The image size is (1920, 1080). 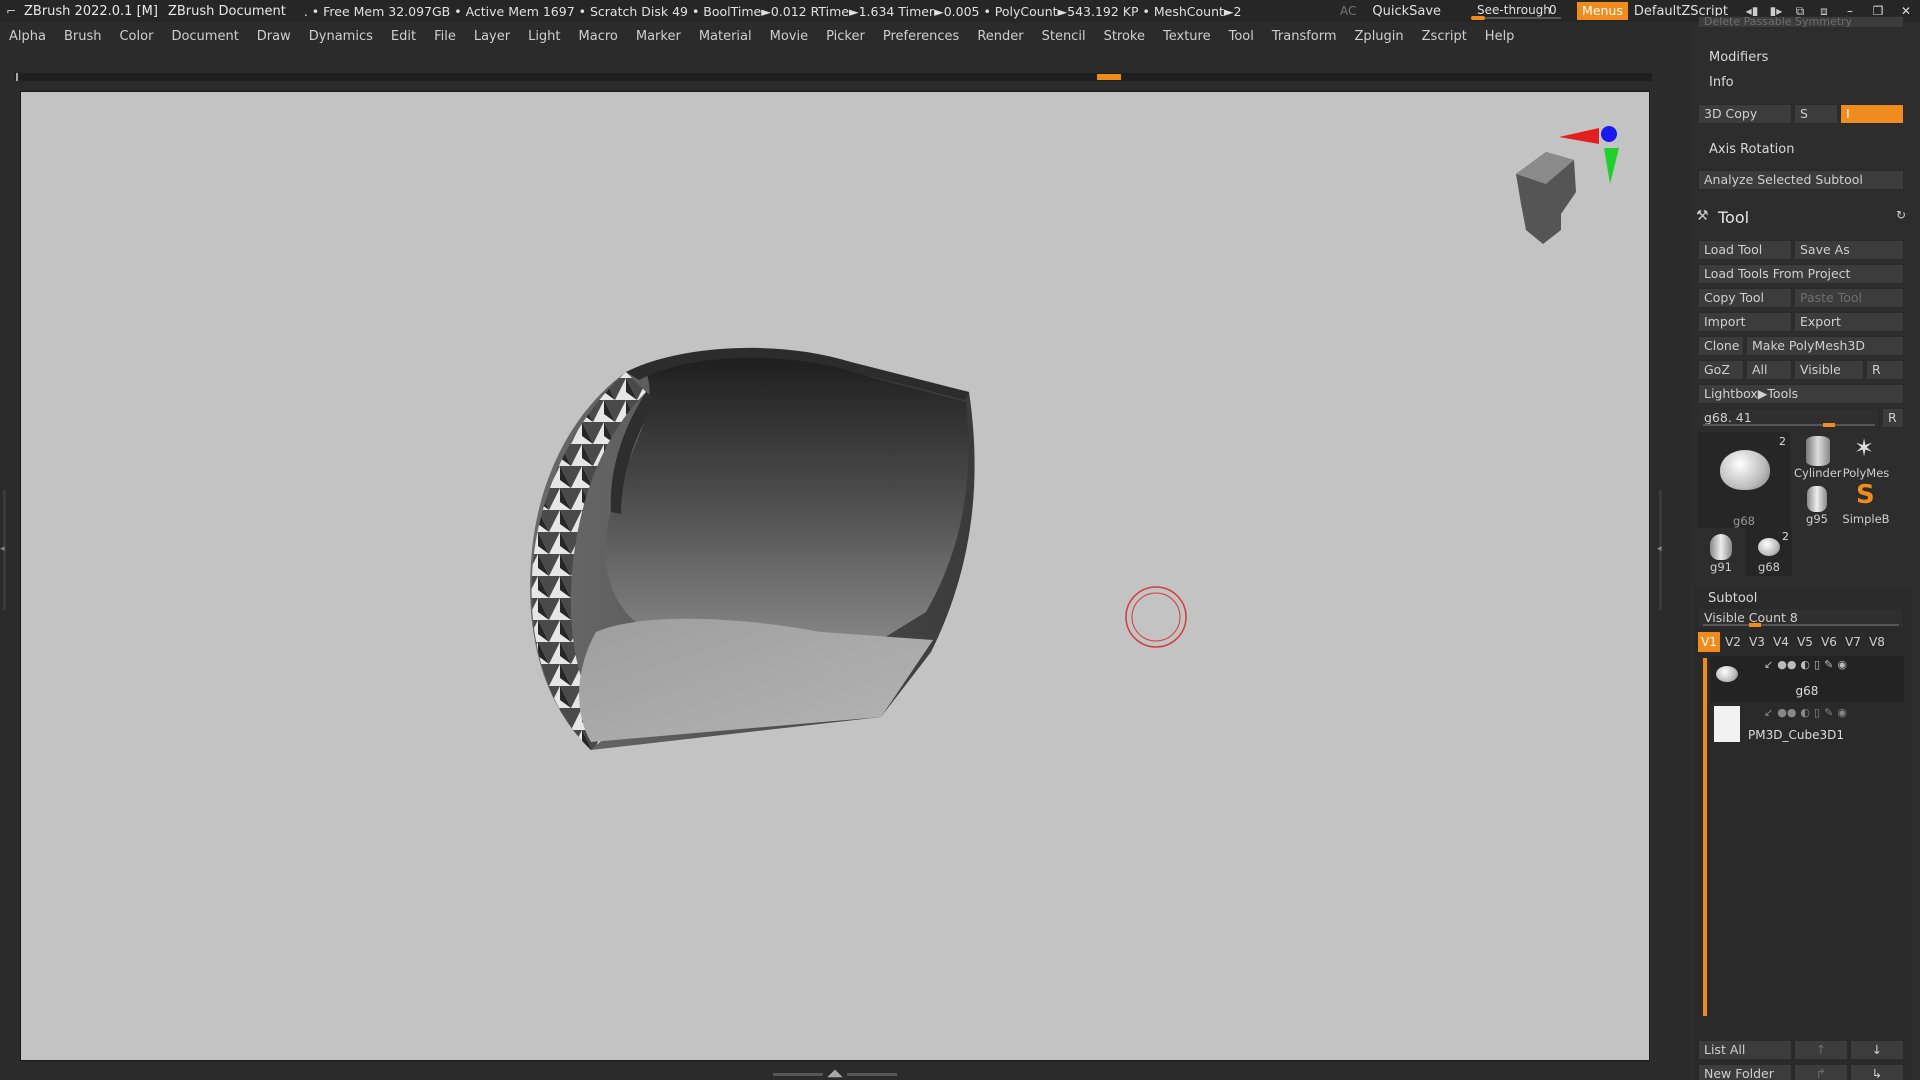 What do you see at coordinates (1757, 642) in the screenshot?
I see `vset-tab-v3: V3` at bounding box center [1757, 642].